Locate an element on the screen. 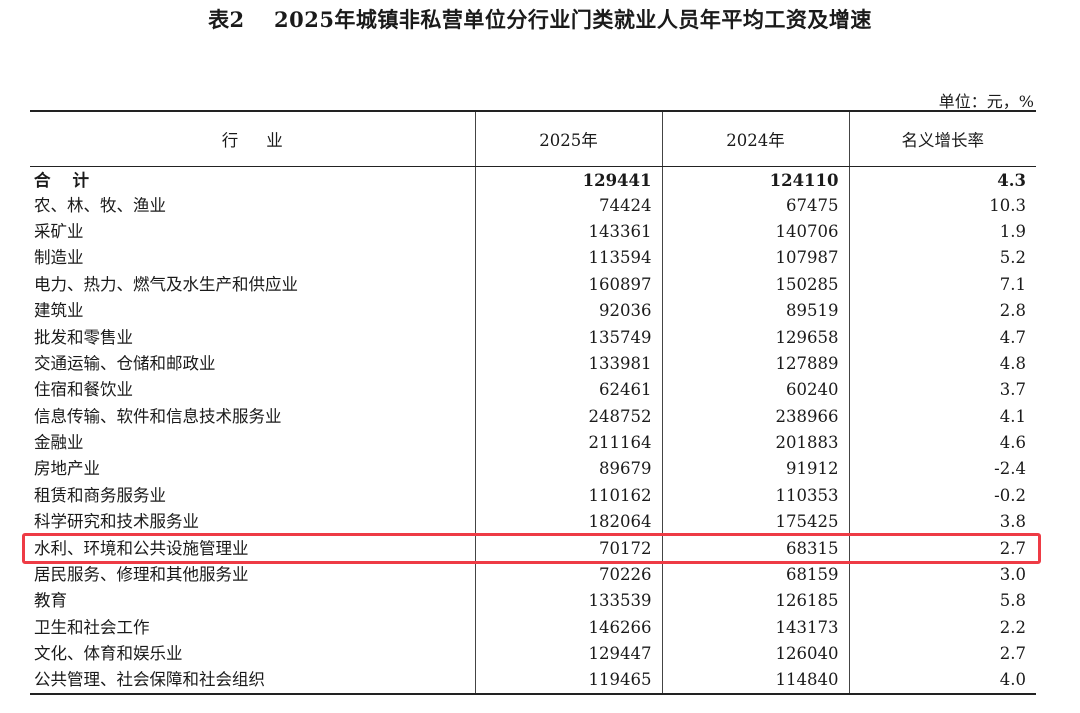 This screenshot has width=1080, height=713. cell-2025: 135749 is located at coordinates (568, 337).